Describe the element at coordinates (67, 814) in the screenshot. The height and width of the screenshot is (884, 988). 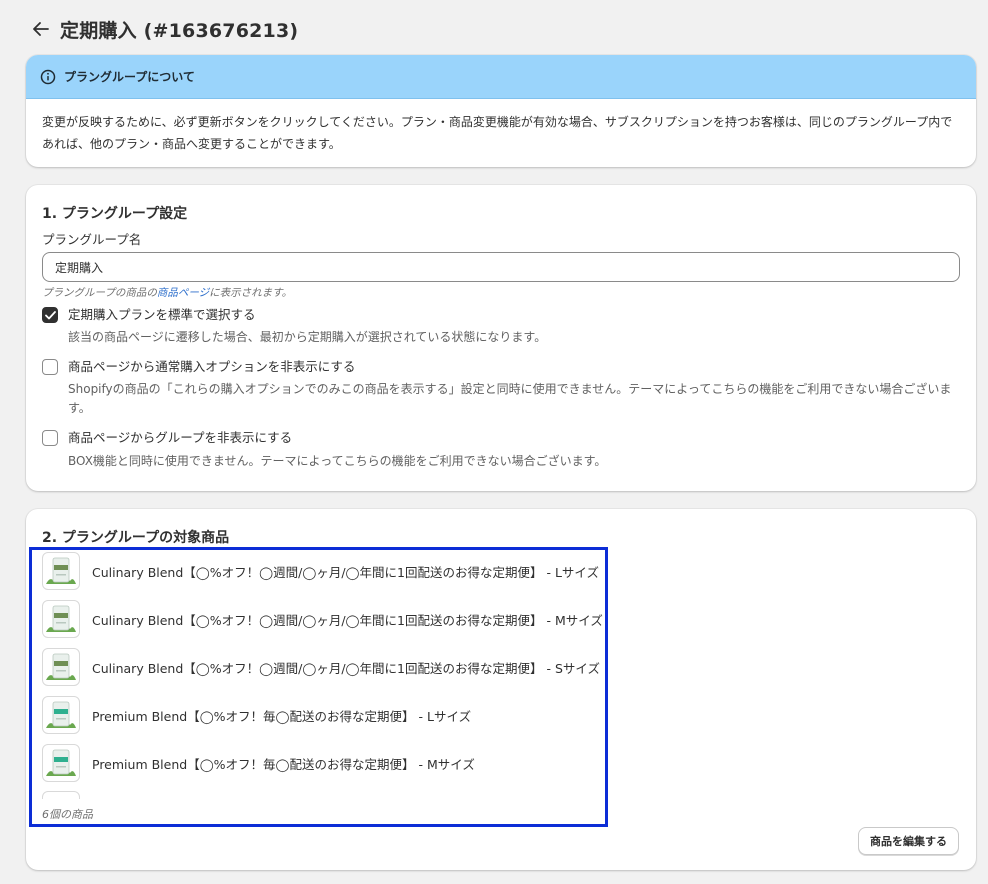
I see `product-count: 6個の商品` at that location.